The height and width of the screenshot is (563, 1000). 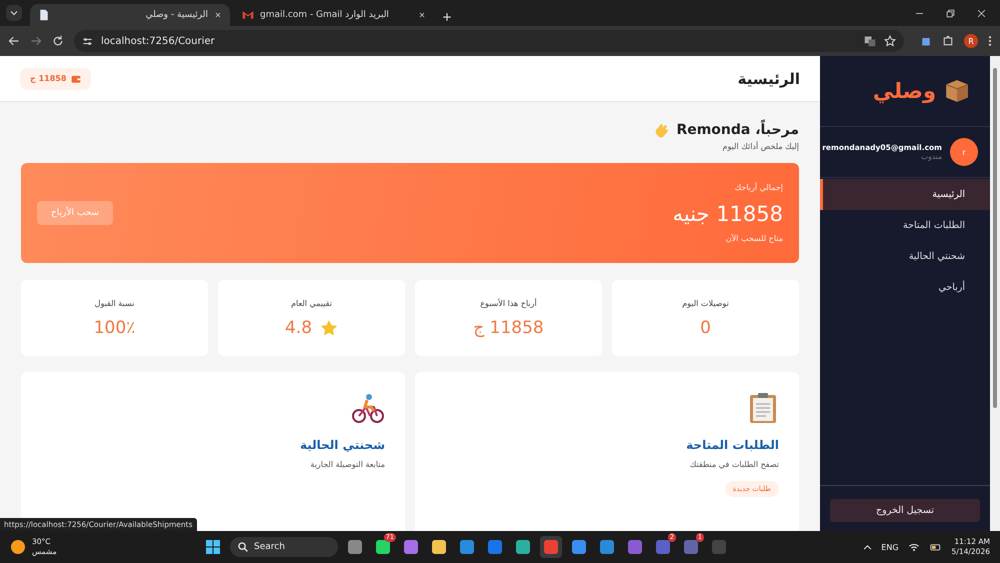 What do you see at coordinates (447, 17) in the screenshot?
I see `new-tab-button` at bounding box center [447, 17].